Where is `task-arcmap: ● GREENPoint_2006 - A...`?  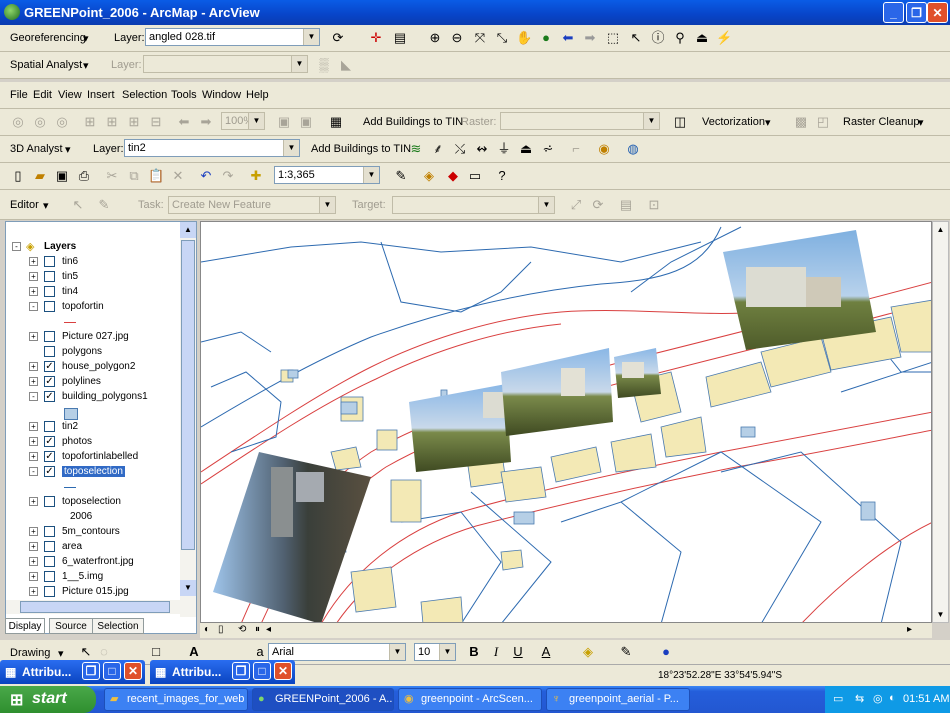
task-arcmap: ● GREENPoint_2006 - A... is located at coordinates (323, 699).